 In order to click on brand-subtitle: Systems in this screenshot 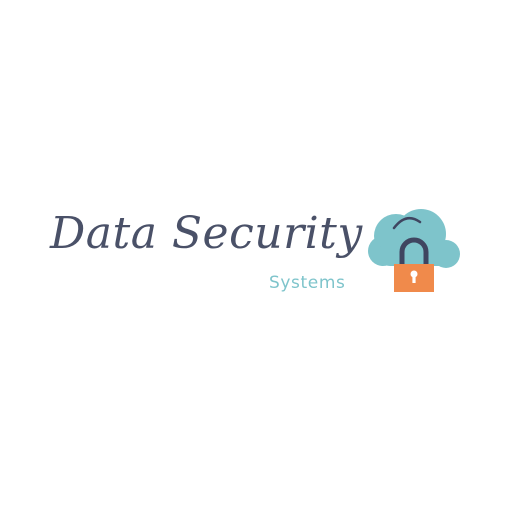, I will do `click(307, 283)`.